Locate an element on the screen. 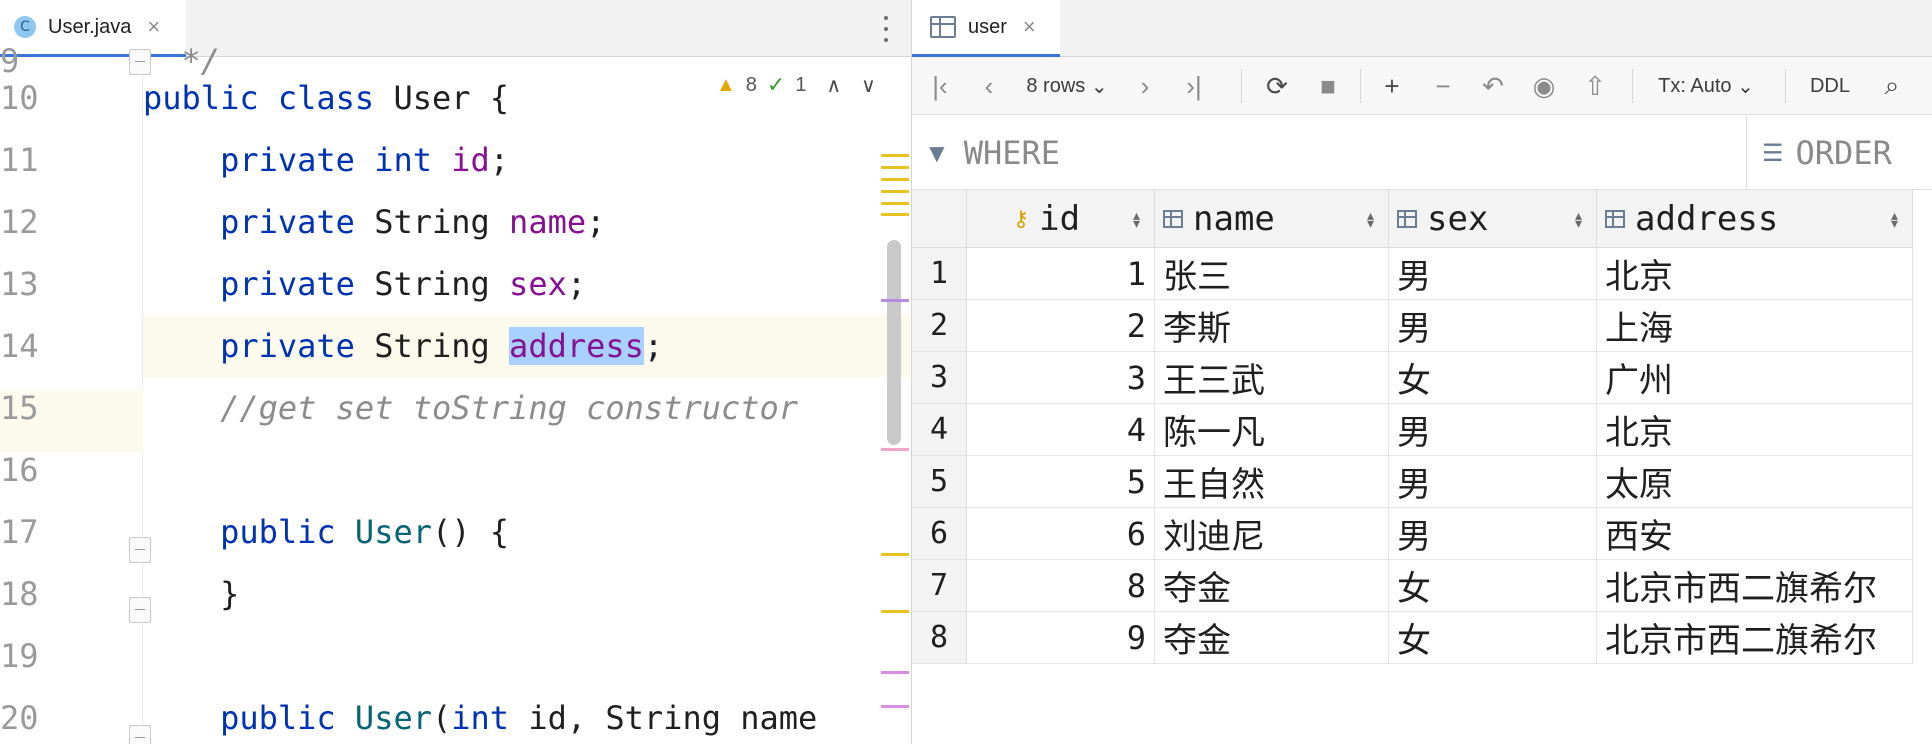  cell-id: 3 is located at coordinates (1061, 378).